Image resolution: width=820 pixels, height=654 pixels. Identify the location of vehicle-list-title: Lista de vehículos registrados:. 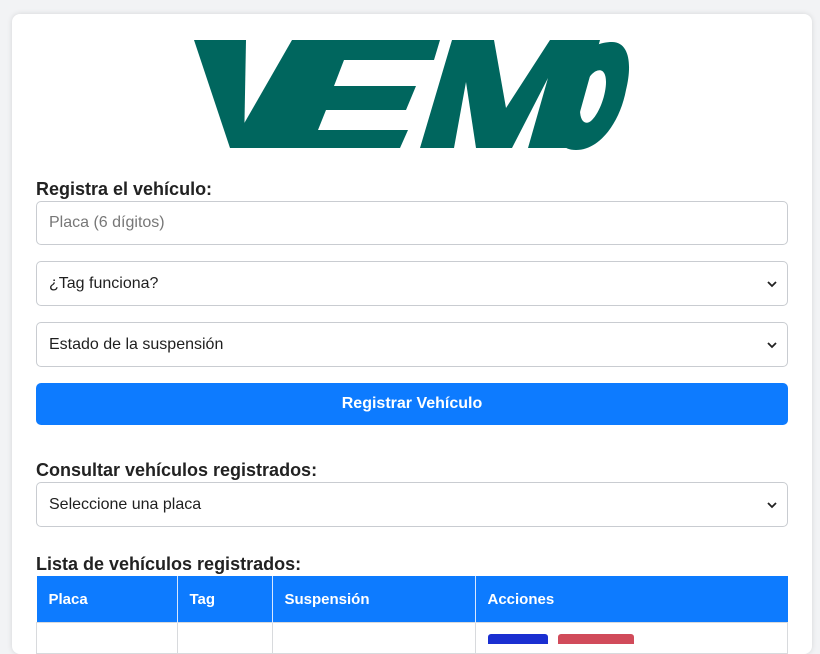
(169, 564).